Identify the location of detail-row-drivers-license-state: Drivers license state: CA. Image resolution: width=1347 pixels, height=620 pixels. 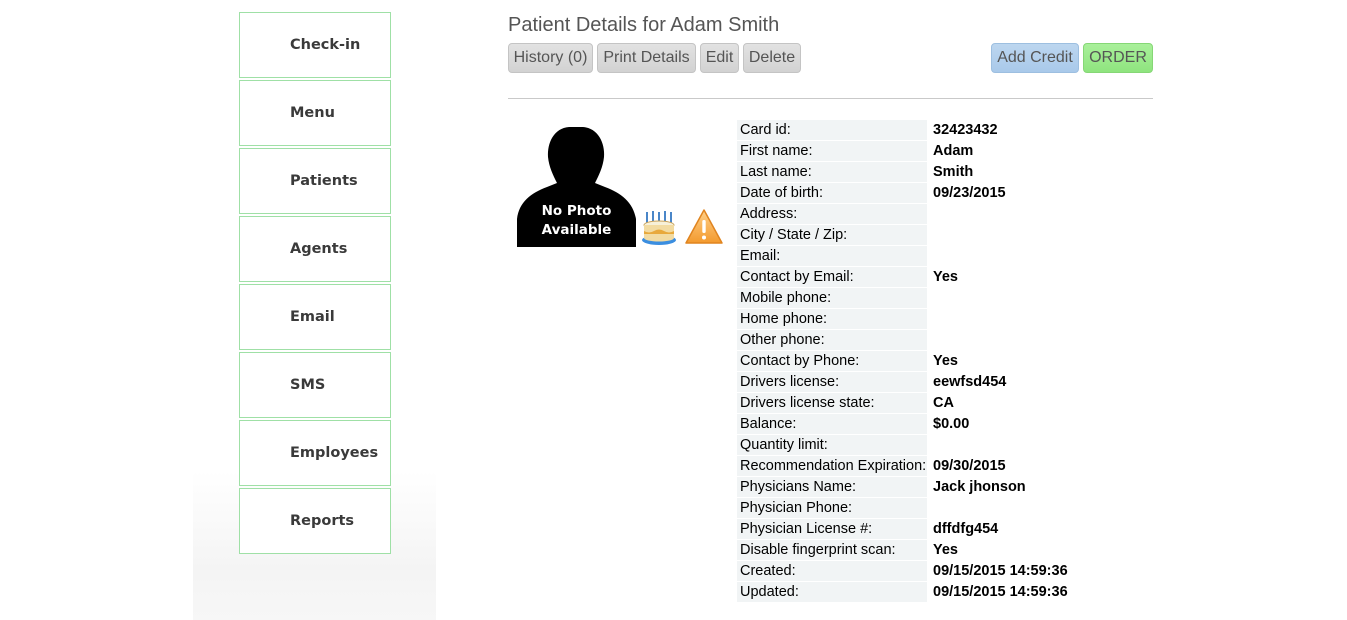
(944, 403).